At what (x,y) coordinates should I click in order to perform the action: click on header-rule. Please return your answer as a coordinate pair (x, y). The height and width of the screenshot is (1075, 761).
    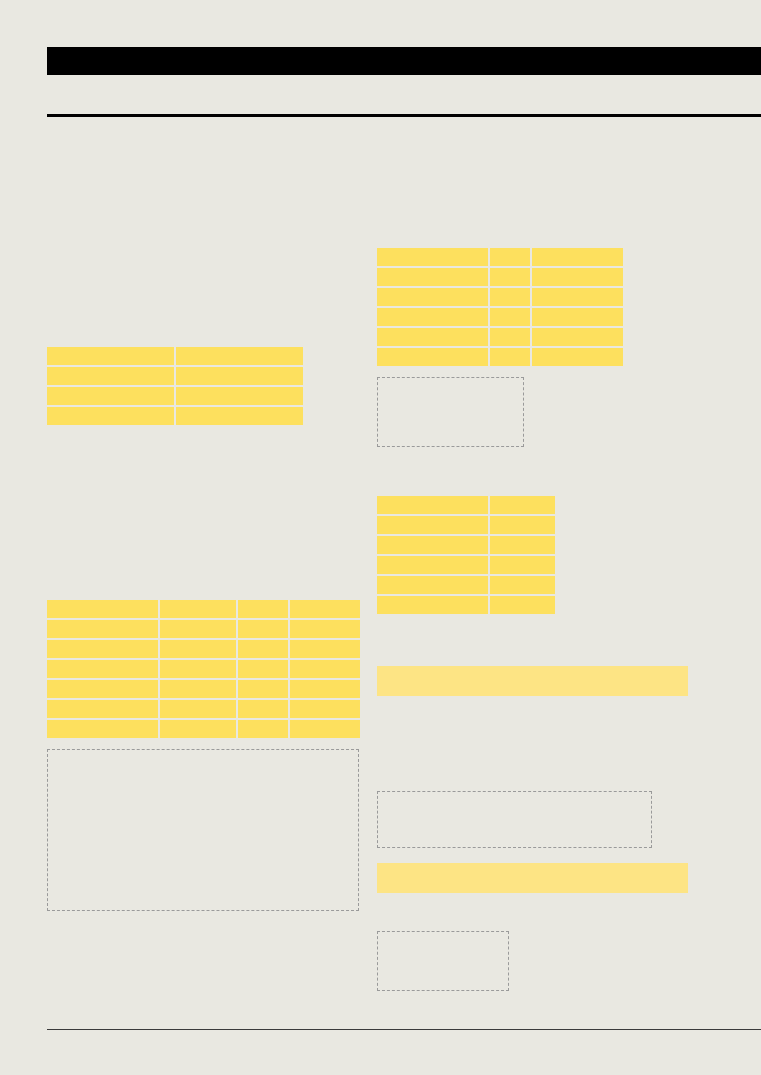
    Looking at the image, I should click on (404, 115).